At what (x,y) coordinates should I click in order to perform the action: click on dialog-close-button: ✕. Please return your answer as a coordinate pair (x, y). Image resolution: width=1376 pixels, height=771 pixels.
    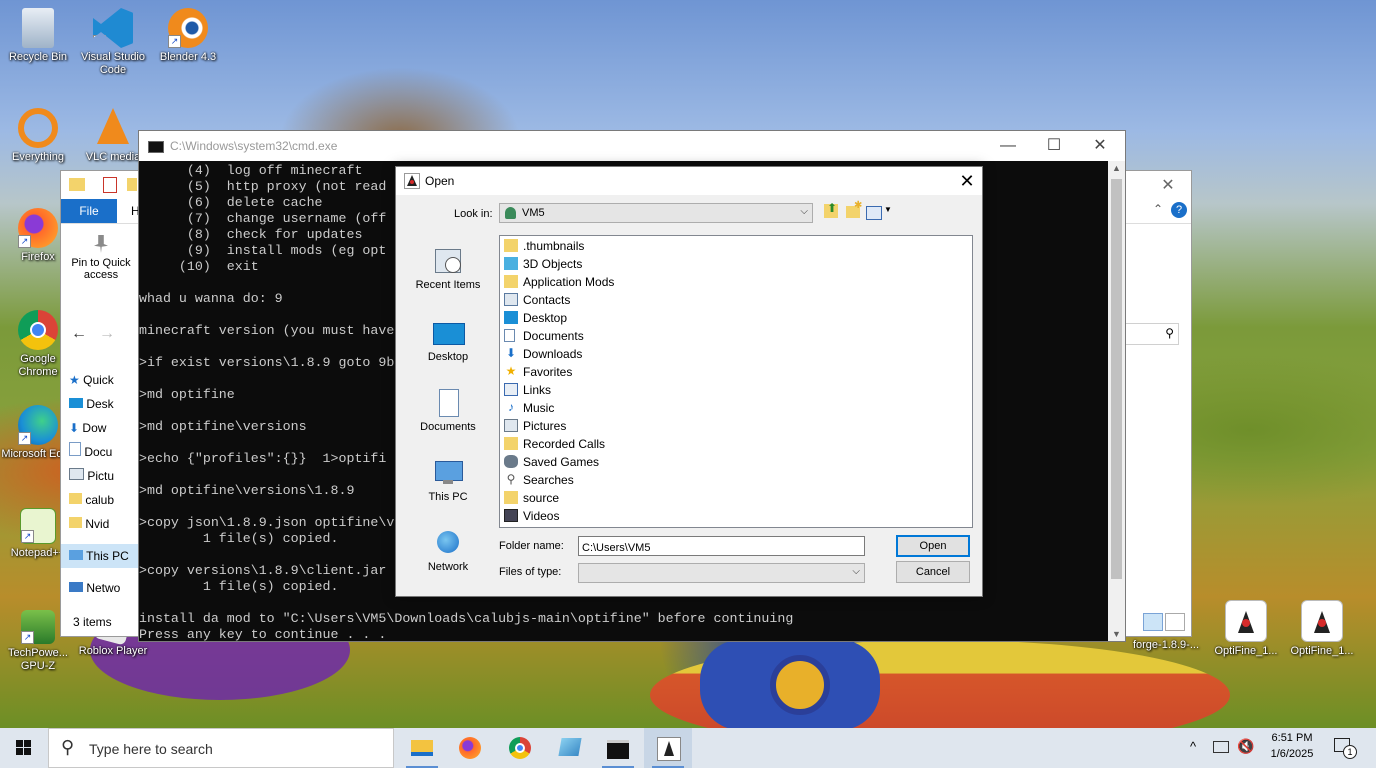
    Looking at the image, I should click on (967, 181).